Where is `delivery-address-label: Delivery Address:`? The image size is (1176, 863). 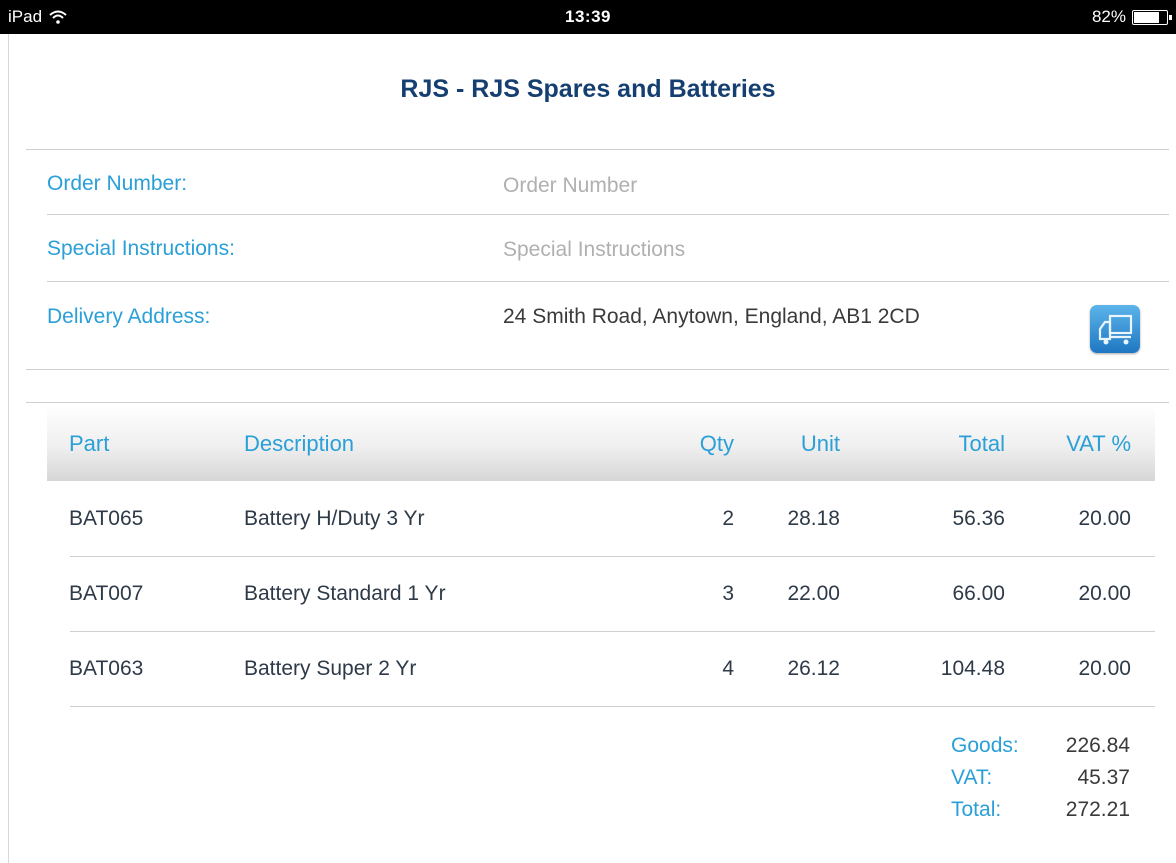
delivery-address-label: Delivery Address: is located at coordinates (129, 316).